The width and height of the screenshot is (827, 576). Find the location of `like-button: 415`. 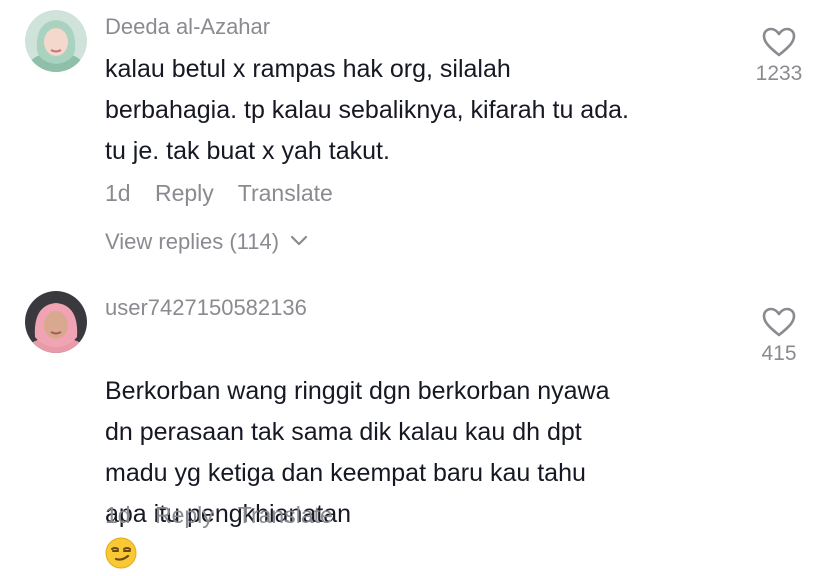

like-button: 415 is located at coordinates (779, 336).